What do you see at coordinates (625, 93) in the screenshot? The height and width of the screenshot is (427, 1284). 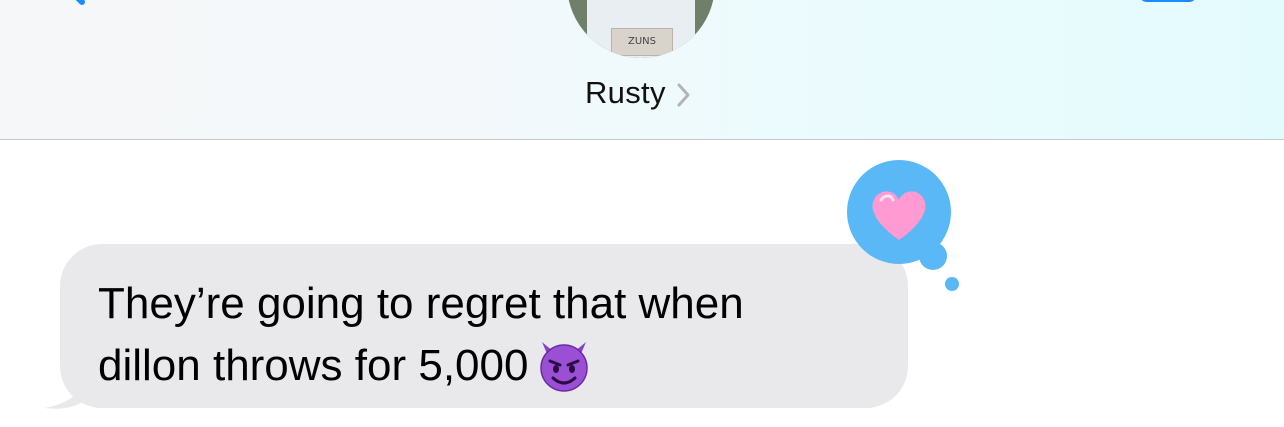 I see `contact-name: Rusty` at bounding box center [625, 93].